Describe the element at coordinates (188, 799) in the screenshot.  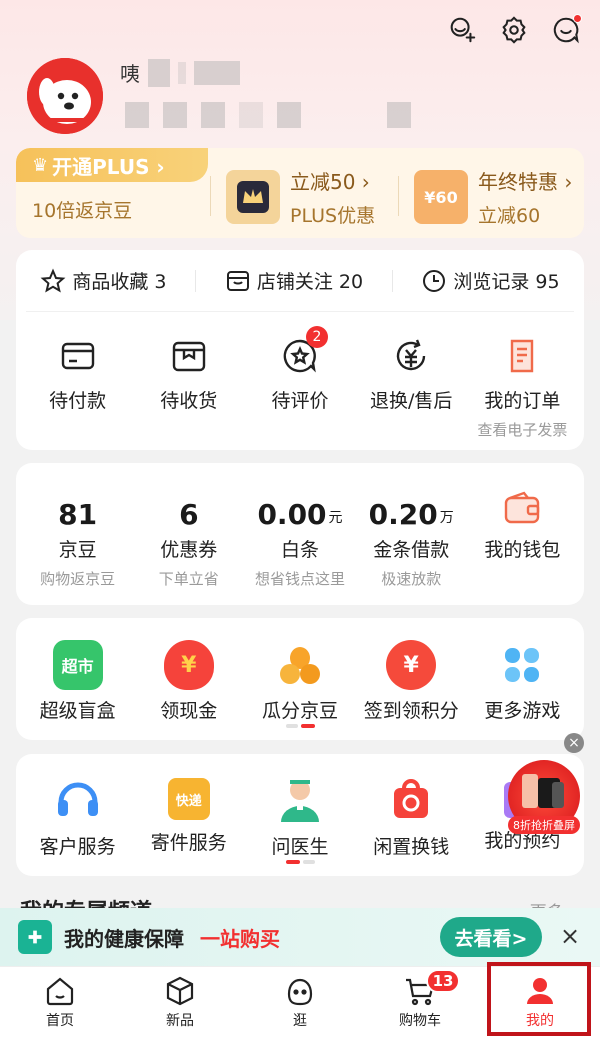
I see `express-box-icon: 快递` at that location.